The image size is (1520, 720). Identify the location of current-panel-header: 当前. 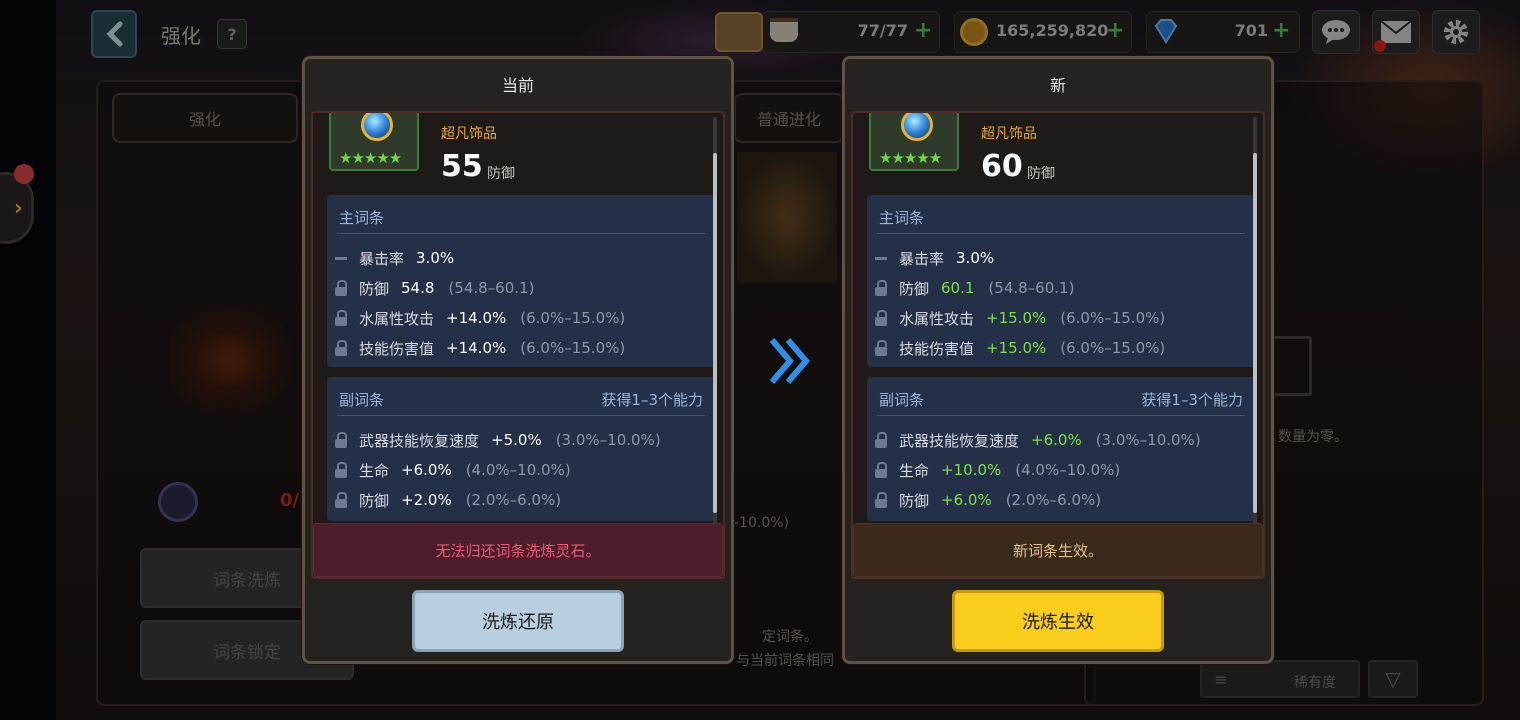
(518, 84).